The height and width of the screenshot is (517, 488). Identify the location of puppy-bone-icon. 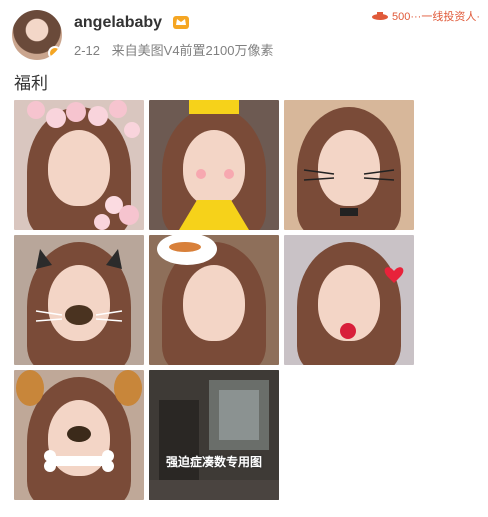
(79, 421).